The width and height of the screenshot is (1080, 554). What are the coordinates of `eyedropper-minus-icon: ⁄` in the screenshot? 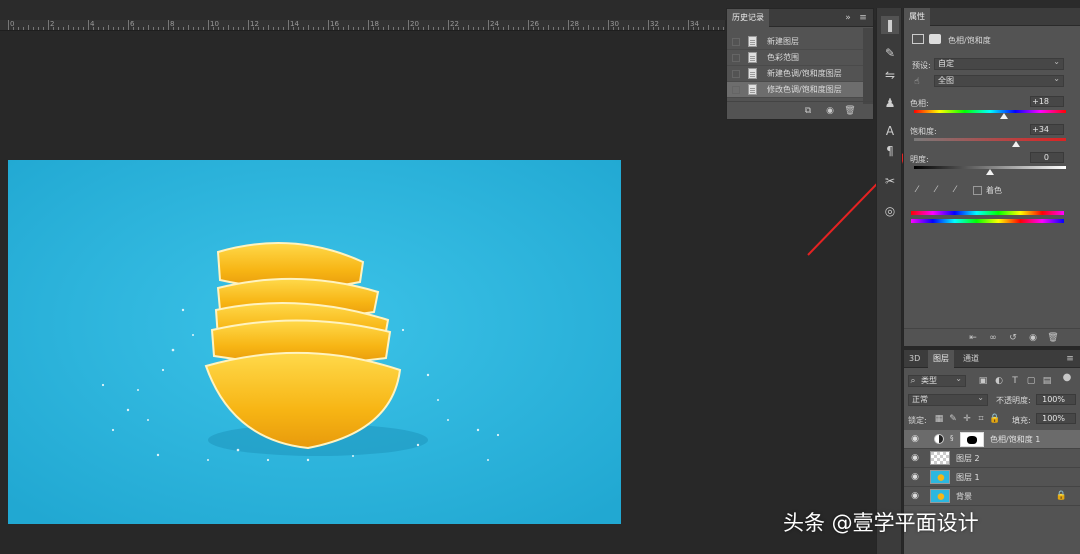 It's located at (955, 190).